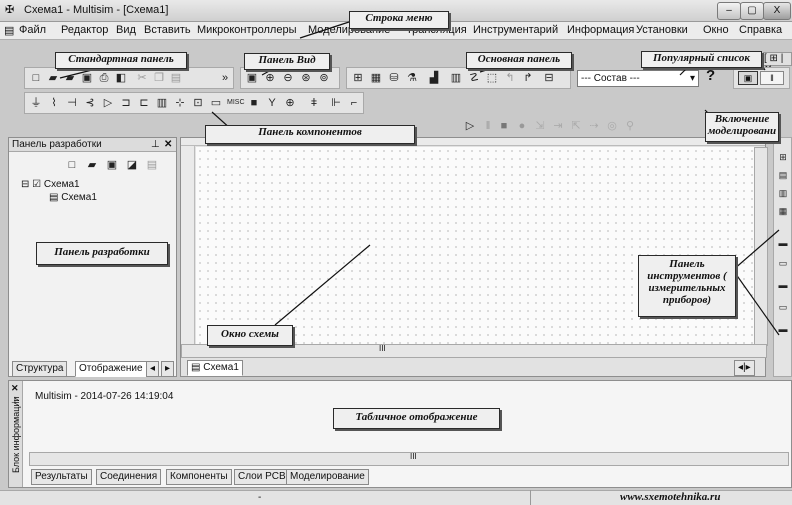 The height and width of the screenshot is (505, 792). What do you see at coordinates (102, 253) in the screenshot?
I see `callout-design-panel: Панель разработки` at bounding box center [102, 253].